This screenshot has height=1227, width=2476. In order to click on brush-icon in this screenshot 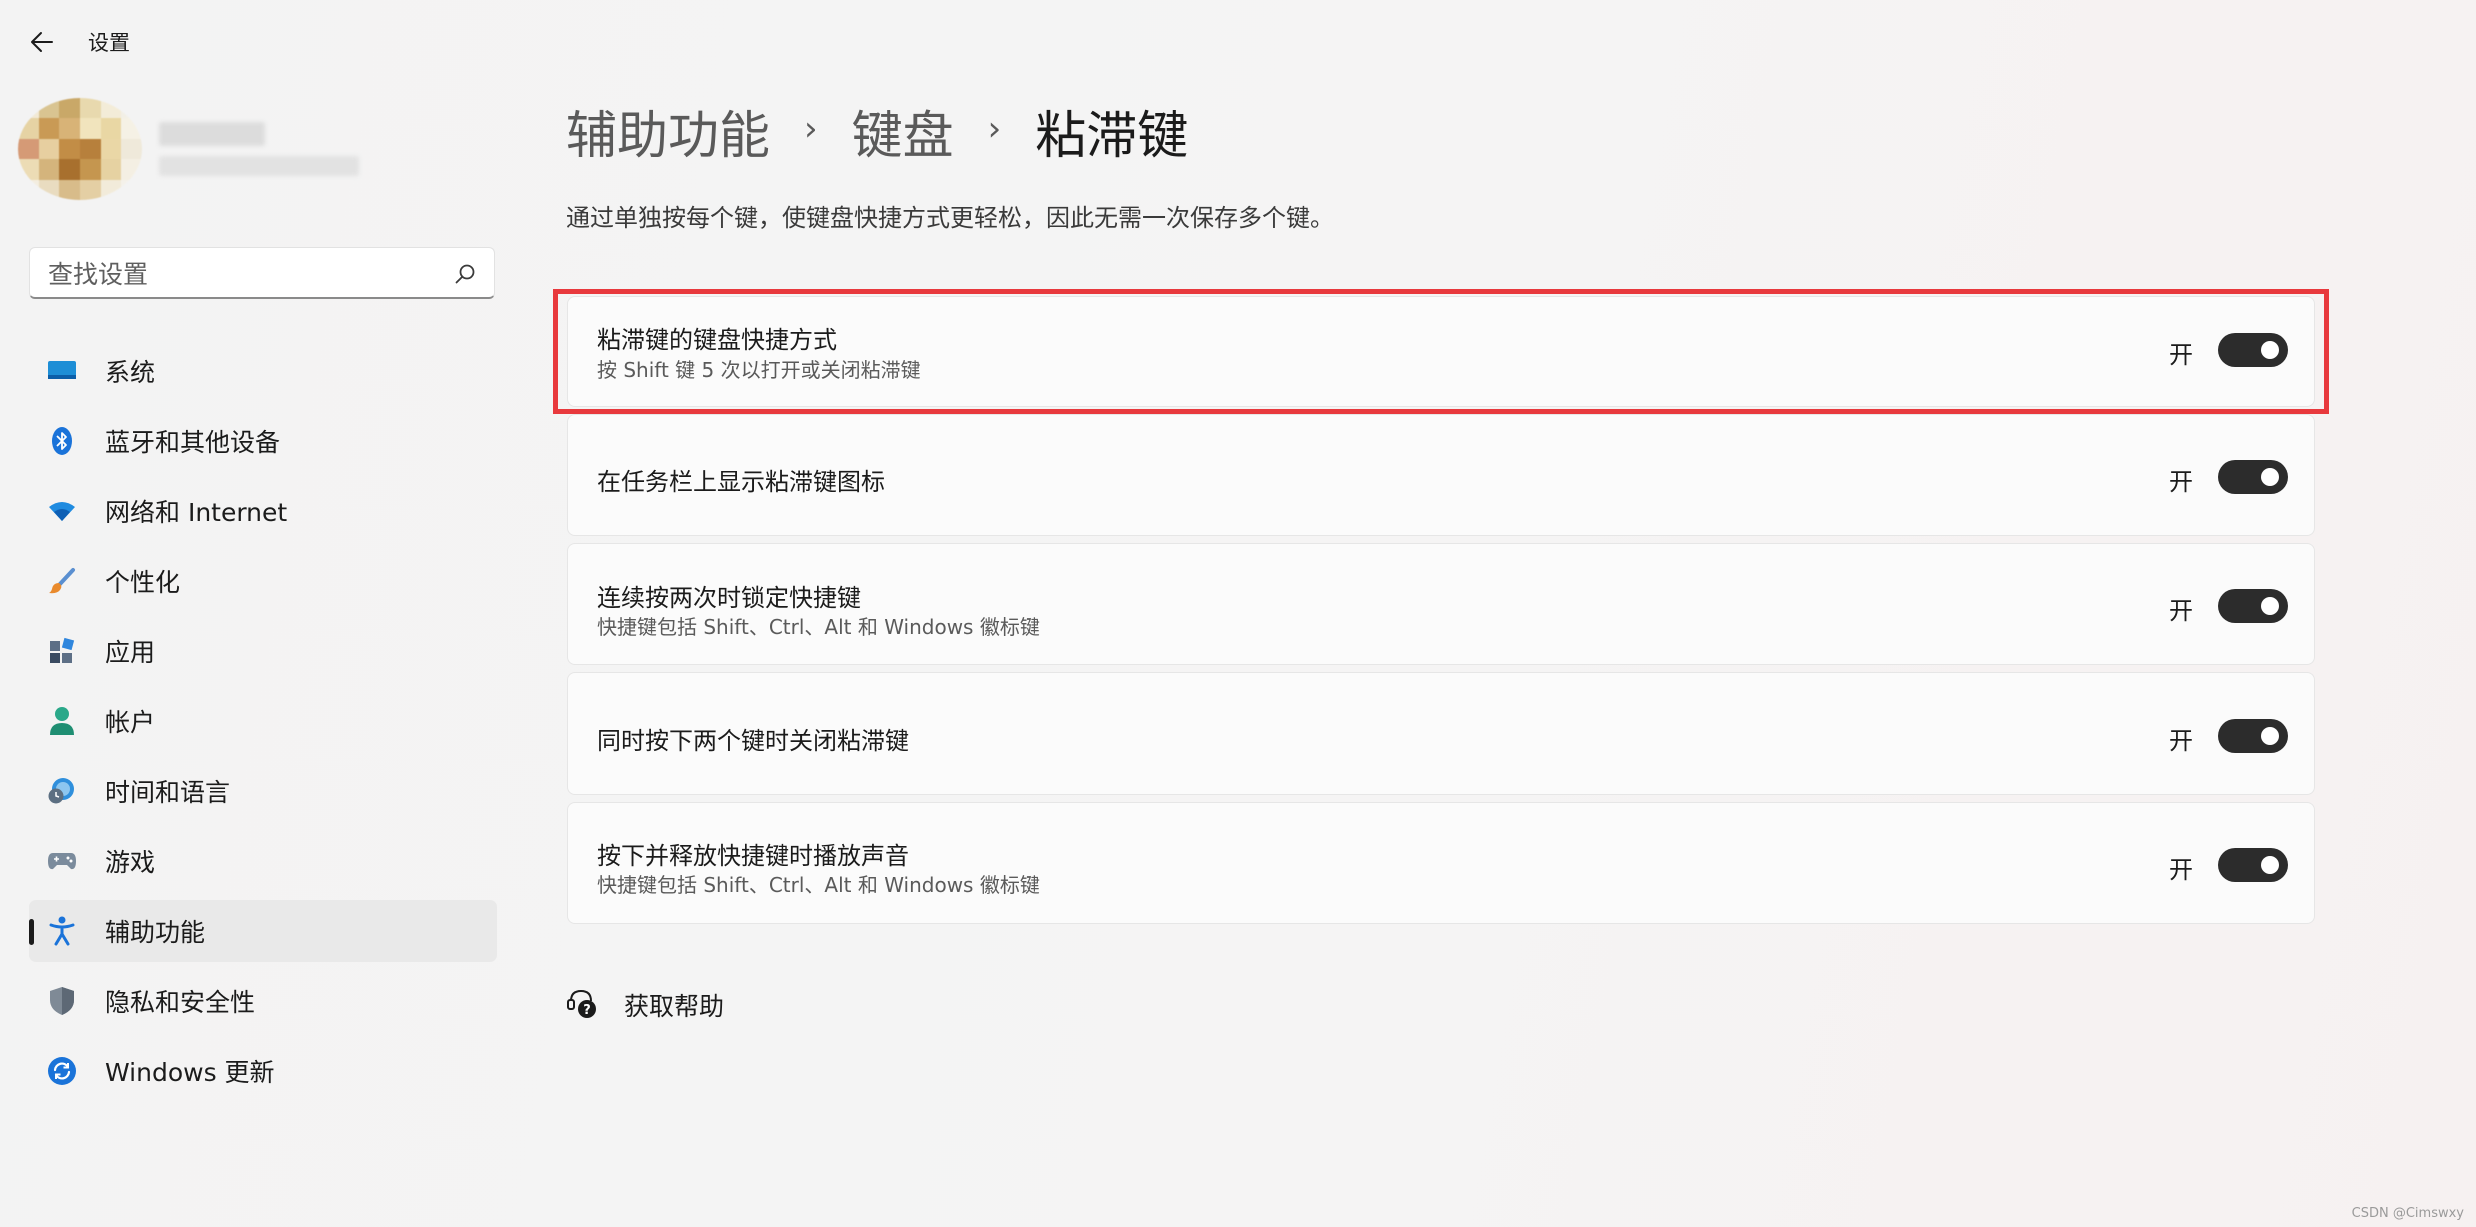, I will do `click(62, 581)`.